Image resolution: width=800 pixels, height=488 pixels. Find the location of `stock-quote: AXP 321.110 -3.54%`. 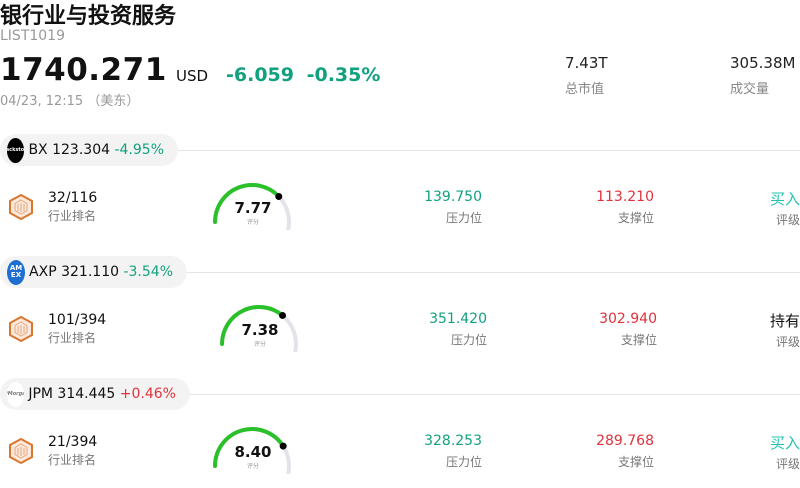

stock-quote: AXP 321.110 -3.54% is located at coordinates (101, 272).